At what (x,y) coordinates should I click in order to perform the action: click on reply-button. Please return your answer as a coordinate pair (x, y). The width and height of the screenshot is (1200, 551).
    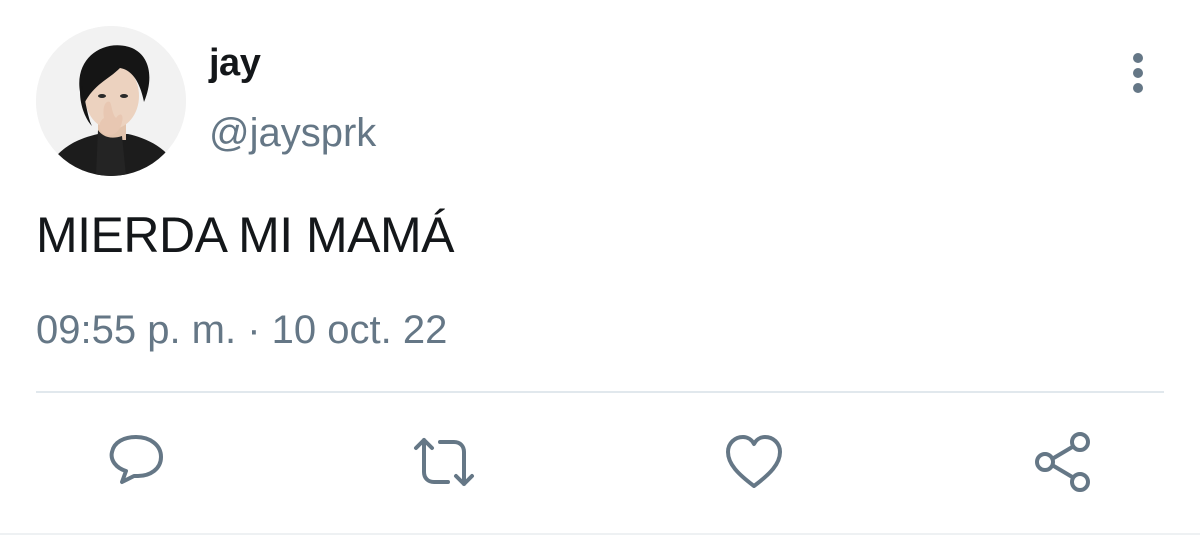
    Looking at the image, I should click on (136, 462).